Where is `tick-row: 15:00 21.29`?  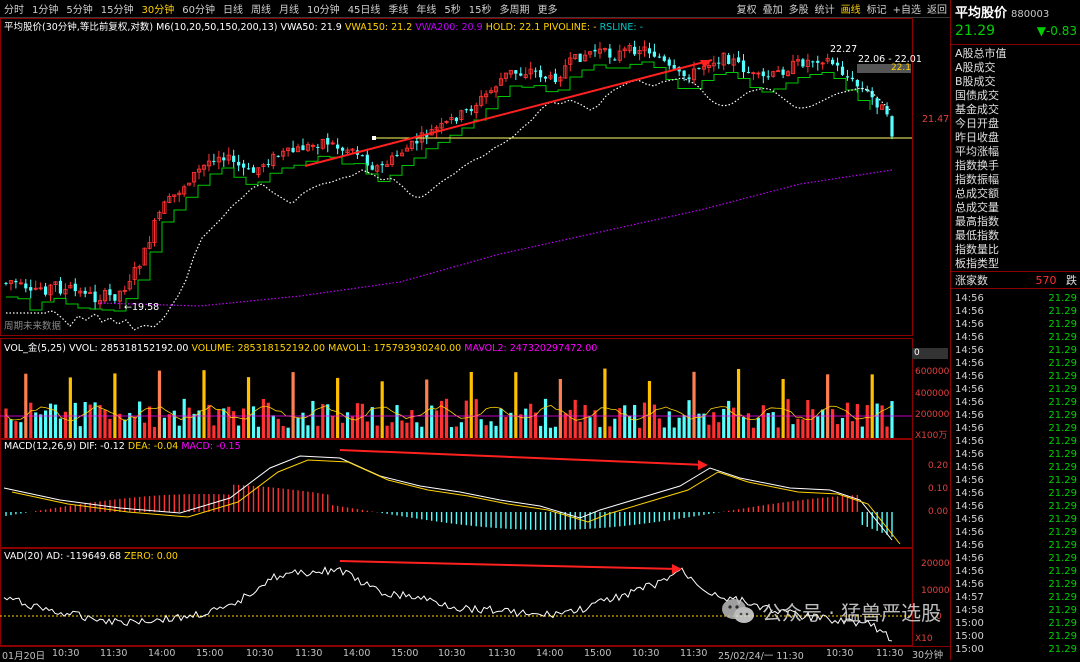
tick-row: 15:00 21.29 is located at coordinates (1015, 649).